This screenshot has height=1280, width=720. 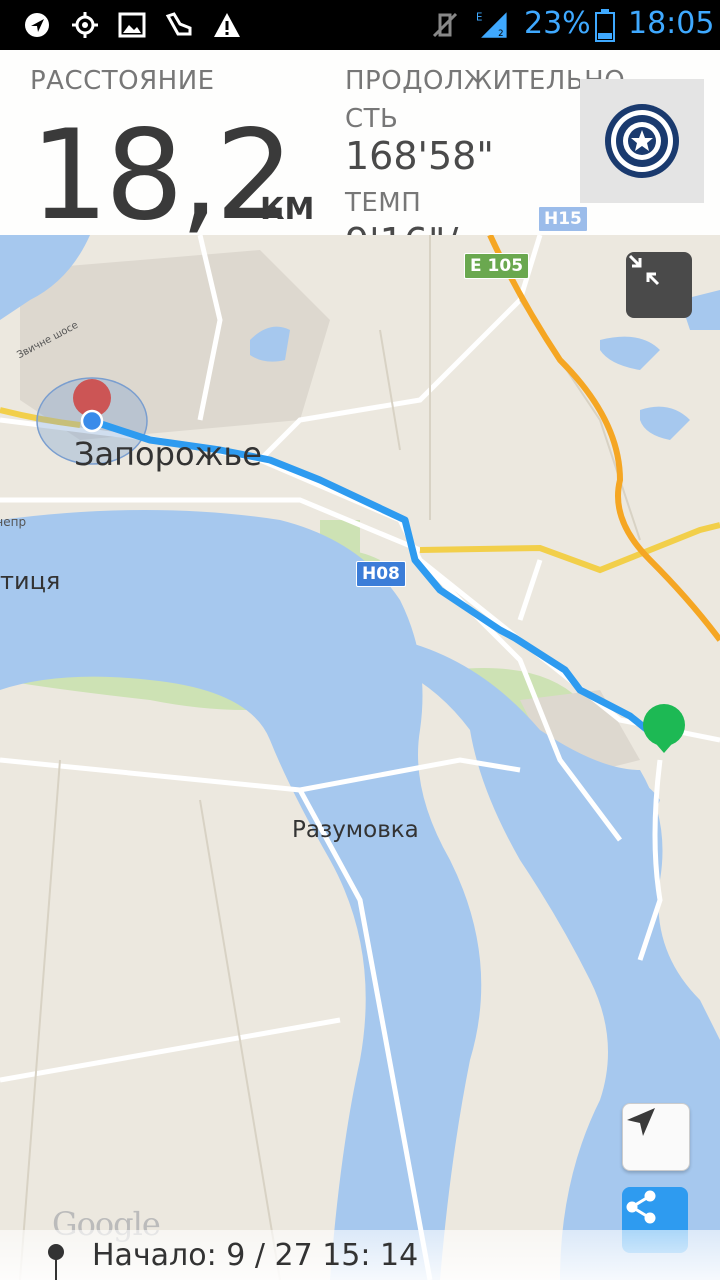 What do you see at coordinates (656, 1137) in the screenshot?
I see `my-location-button` at bounding box center [656, 1137].